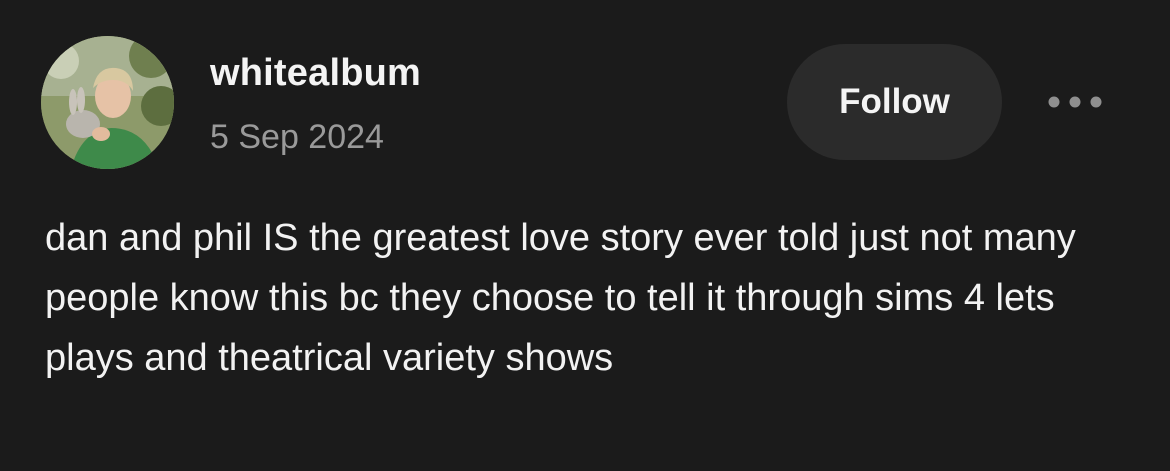  What do you see at coordinates (315, 73) in the screenshot?
I see `author-username: whitealbum` at bounding box center [315, 73].